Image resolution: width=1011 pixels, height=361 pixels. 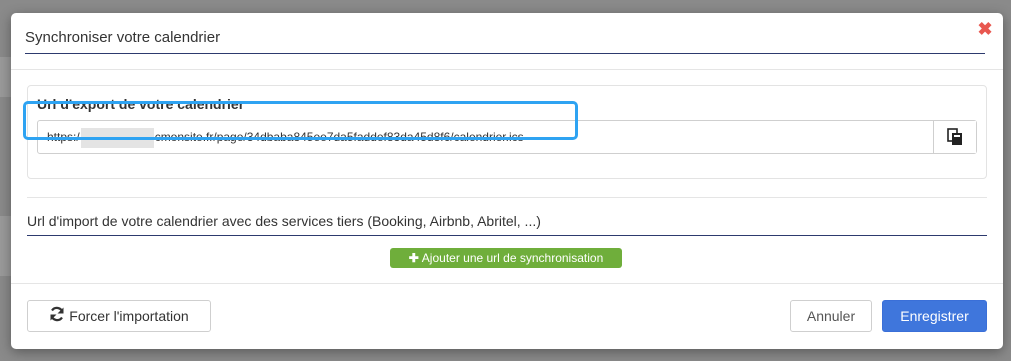 What do you see at coordinates (129, 316) in the screenshot?
I see `force-import-label: Forcer l'importation` at bounding box center [129, 316].